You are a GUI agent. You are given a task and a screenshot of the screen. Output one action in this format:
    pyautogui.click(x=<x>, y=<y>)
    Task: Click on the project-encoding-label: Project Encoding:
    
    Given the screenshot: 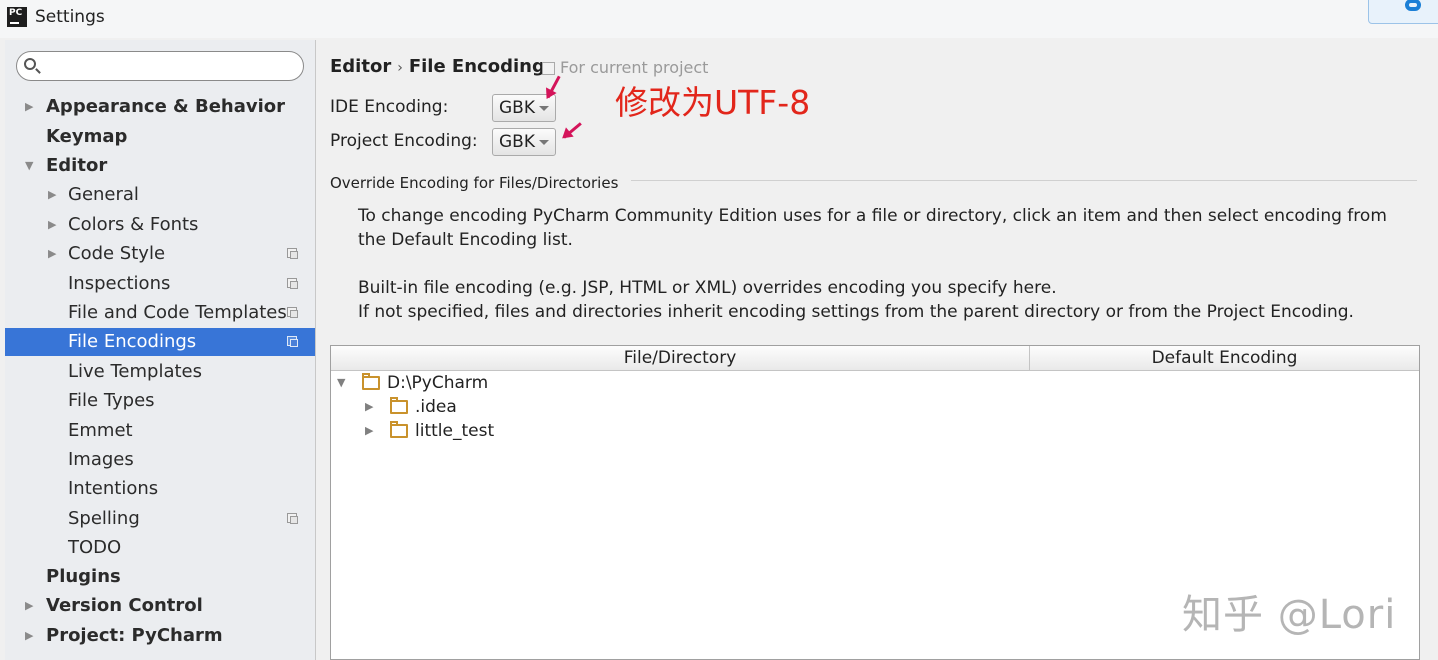 What is the action you would take?
    pyautogui.click(x=404, y=141)
    